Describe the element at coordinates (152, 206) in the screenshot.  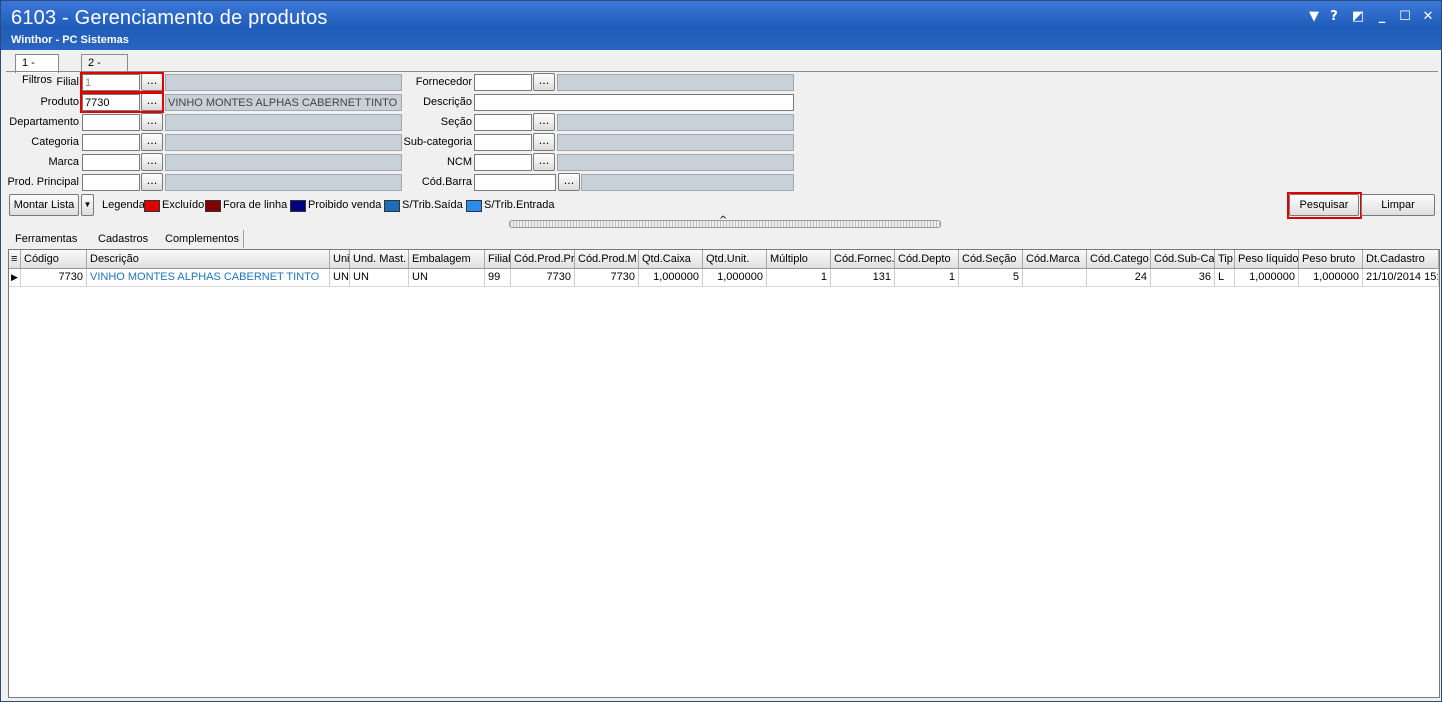
I see `legend-swatch-excluido` at that location.